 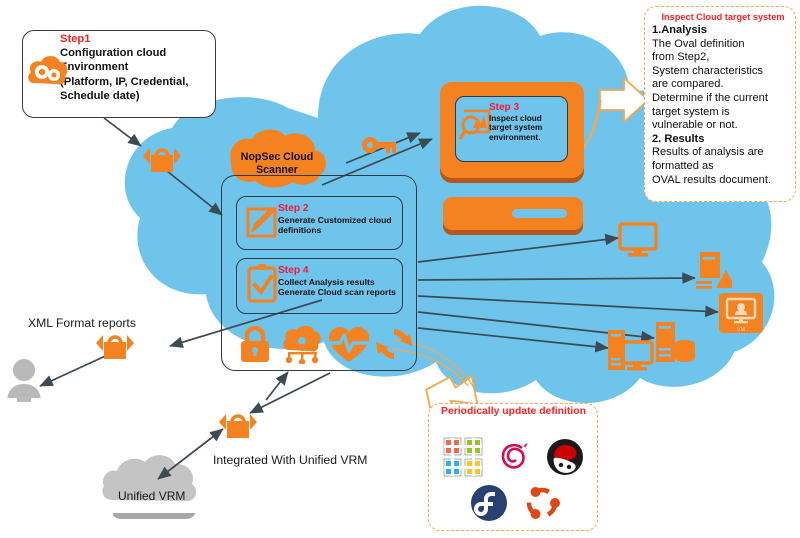 I want to click on analysis-line-1: The Oval definition, so click(x=698, y=43).